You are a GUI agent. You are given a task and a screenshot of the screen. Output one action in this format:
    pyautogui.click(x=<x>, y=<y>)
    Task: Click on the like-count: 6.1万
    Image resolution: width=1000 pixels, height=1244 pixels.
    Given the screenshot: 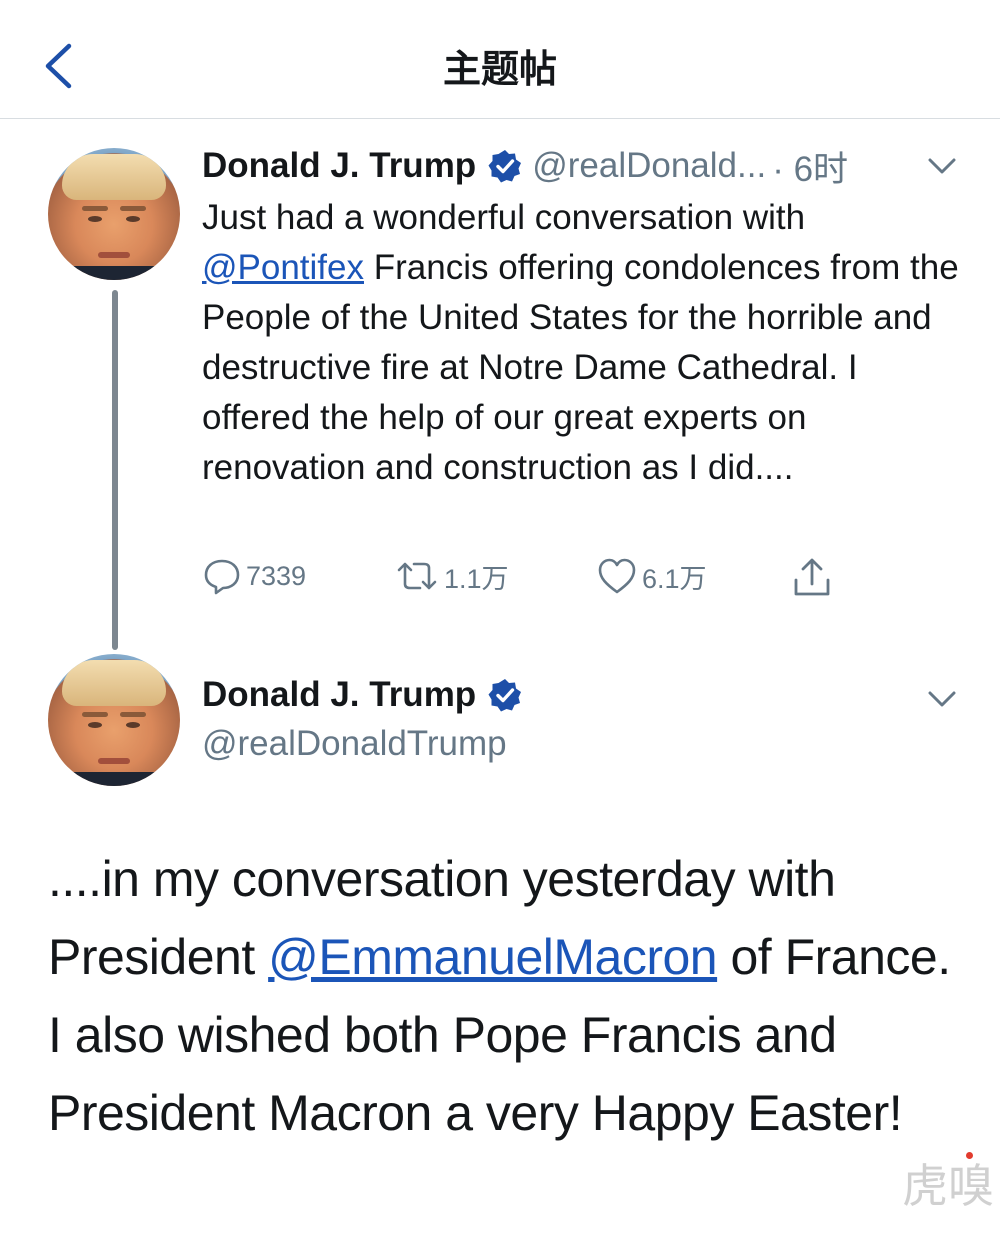 What is the action you would take?
    pyautogui.click(x=674, y=578)
    